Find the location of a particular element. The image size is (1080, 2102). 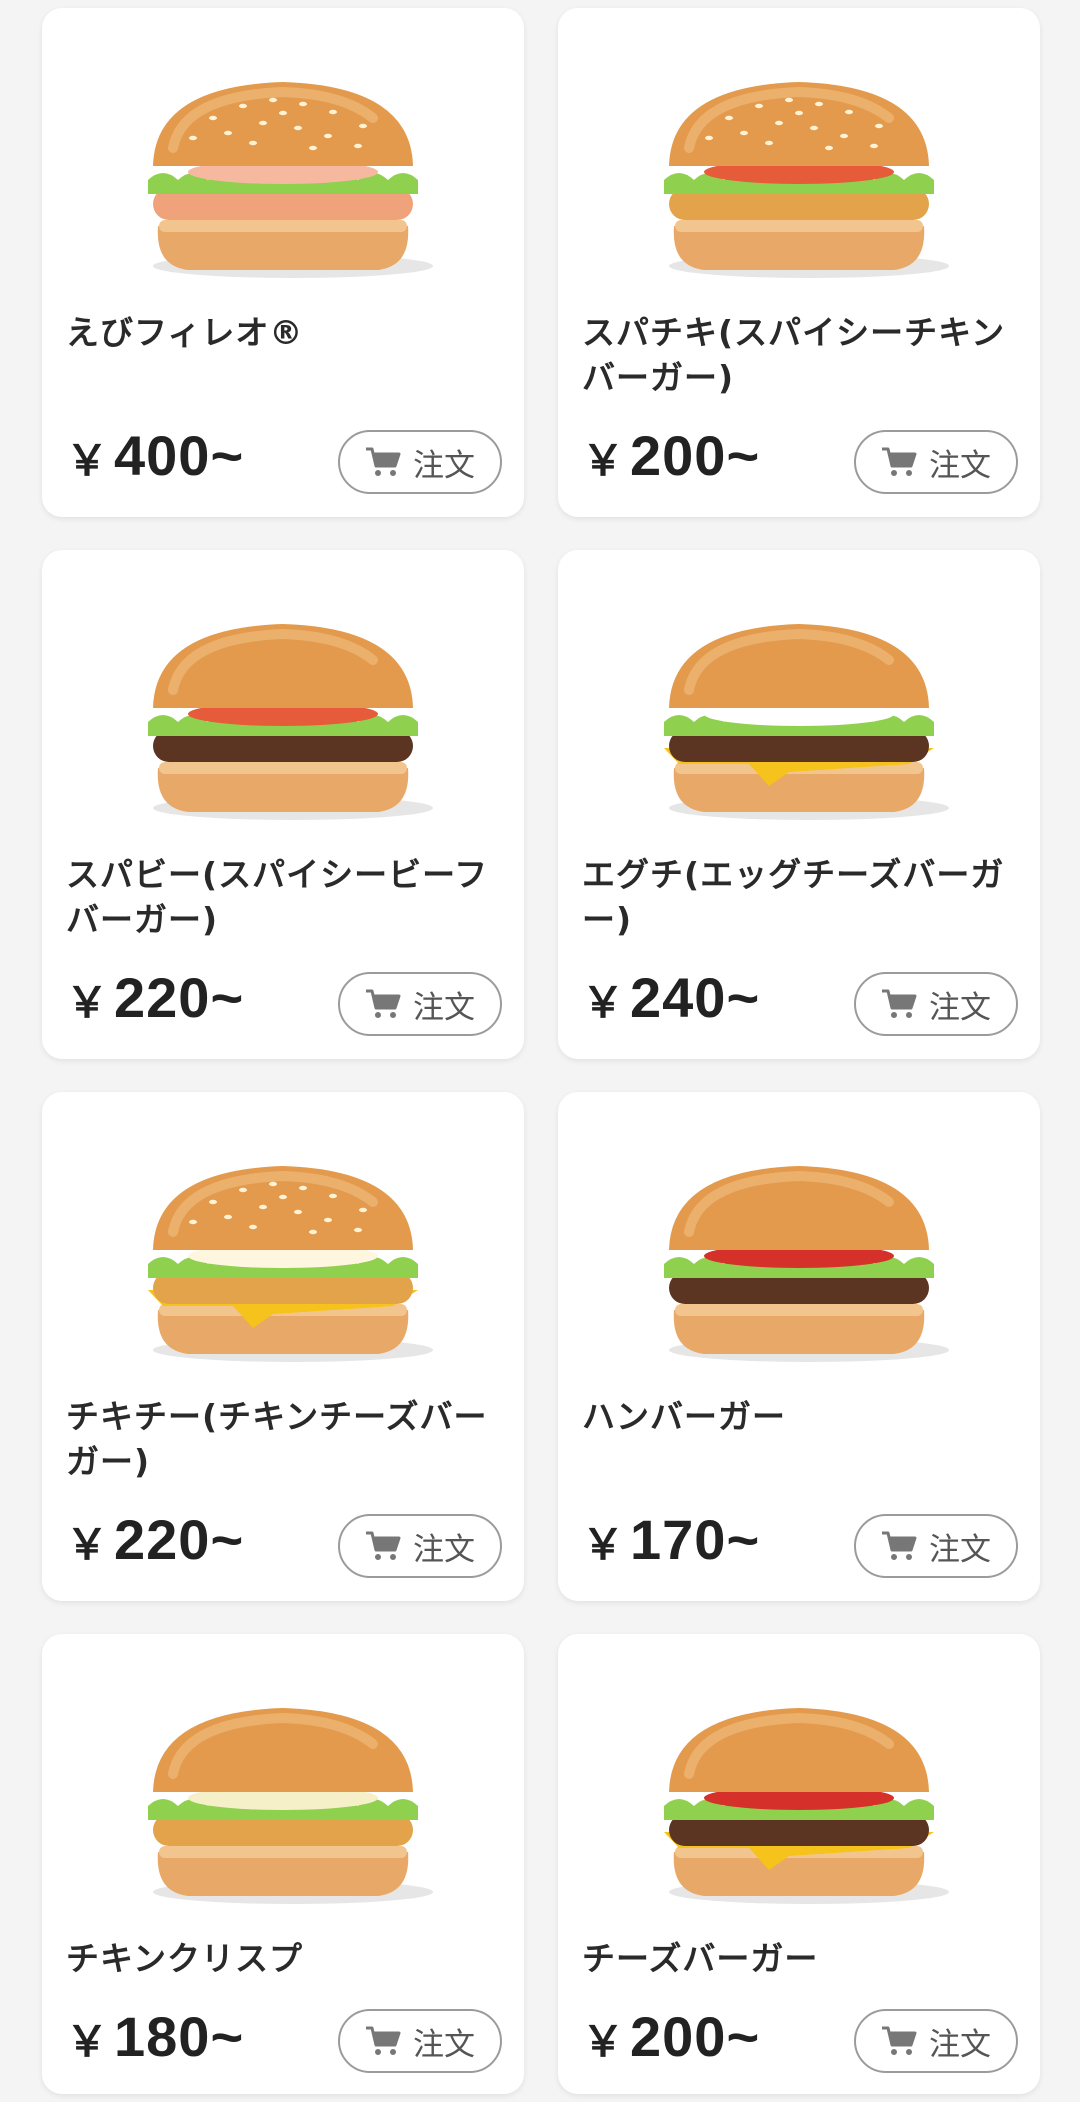

product-card: ハンバーガー ￥ 170~ 注文 is located at coordinates (799, 1346).